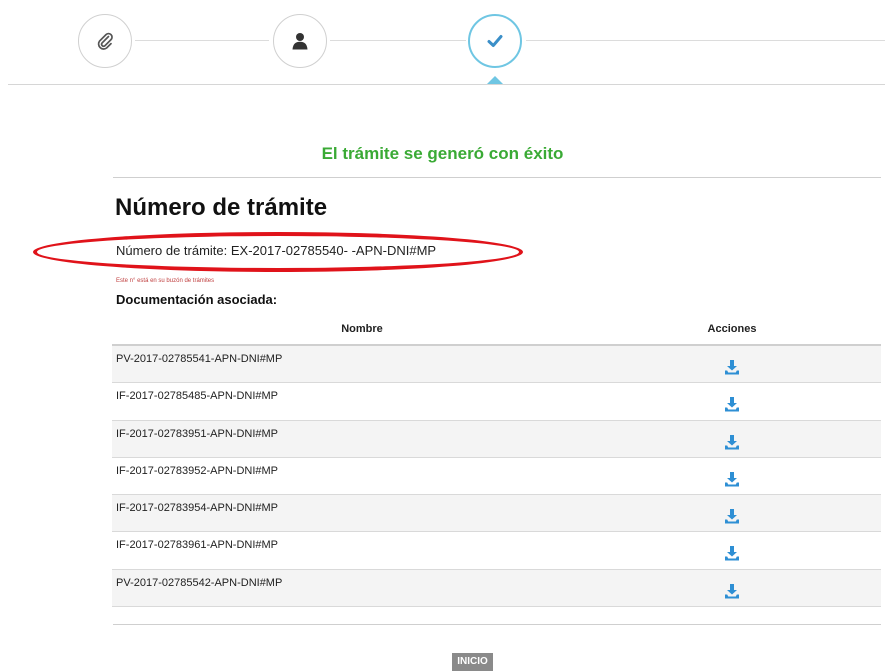 The width and height of the screenshot is (885, 671). I want to click on step-confirmation, so click(495, 41).